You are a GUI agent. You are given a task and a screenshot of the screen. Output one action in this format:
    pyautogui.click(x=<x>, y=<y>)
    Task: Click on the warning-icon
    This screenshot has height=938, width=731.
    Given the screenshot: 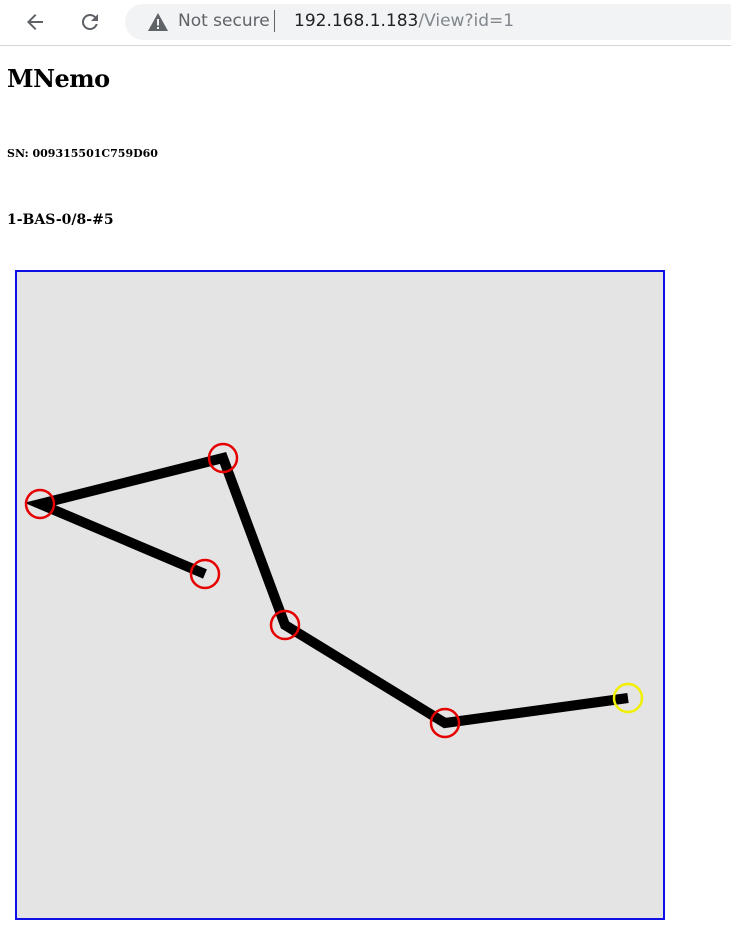 What is the action you would take?
    pyautogui.click(x=158, y=22)
    